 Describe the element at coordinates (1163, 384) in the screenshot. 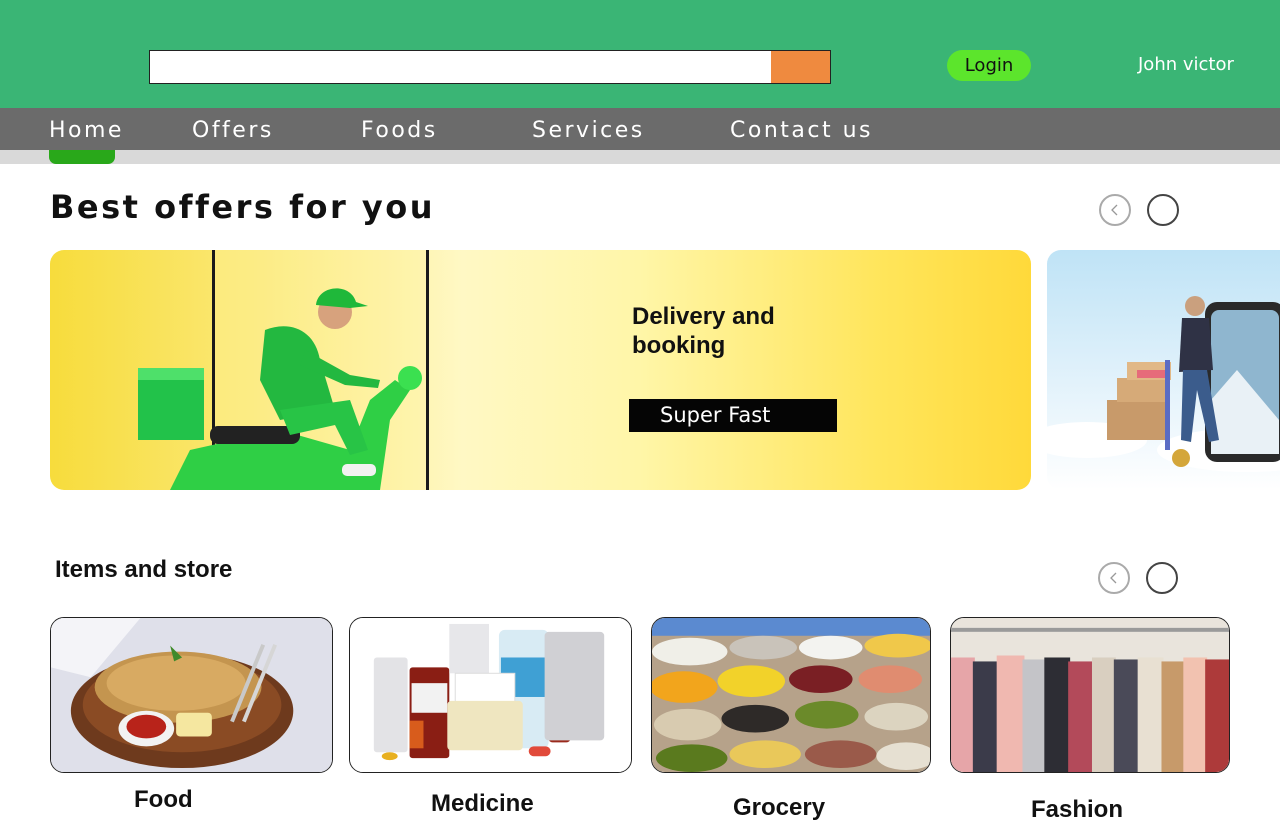

I see `delivery-trolley-illustration` at that location.